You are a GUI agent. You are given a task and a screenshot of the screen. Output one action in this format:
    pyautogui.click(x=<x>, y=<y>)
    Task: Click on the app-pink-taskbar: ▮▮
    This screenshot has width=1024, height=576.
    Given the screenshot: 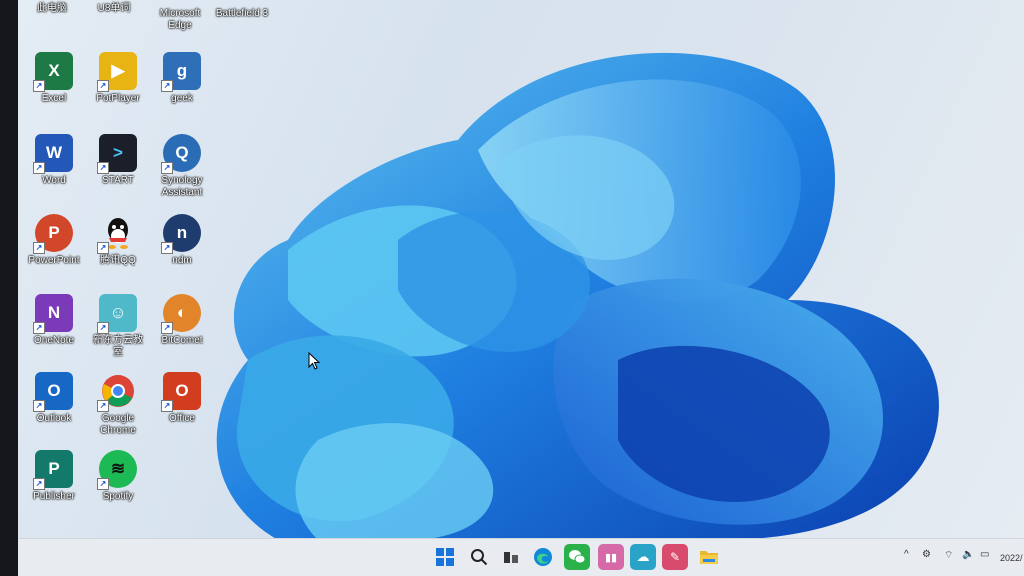 What is the action you would take?
    pyautogui.click(x=611, y=557)
    